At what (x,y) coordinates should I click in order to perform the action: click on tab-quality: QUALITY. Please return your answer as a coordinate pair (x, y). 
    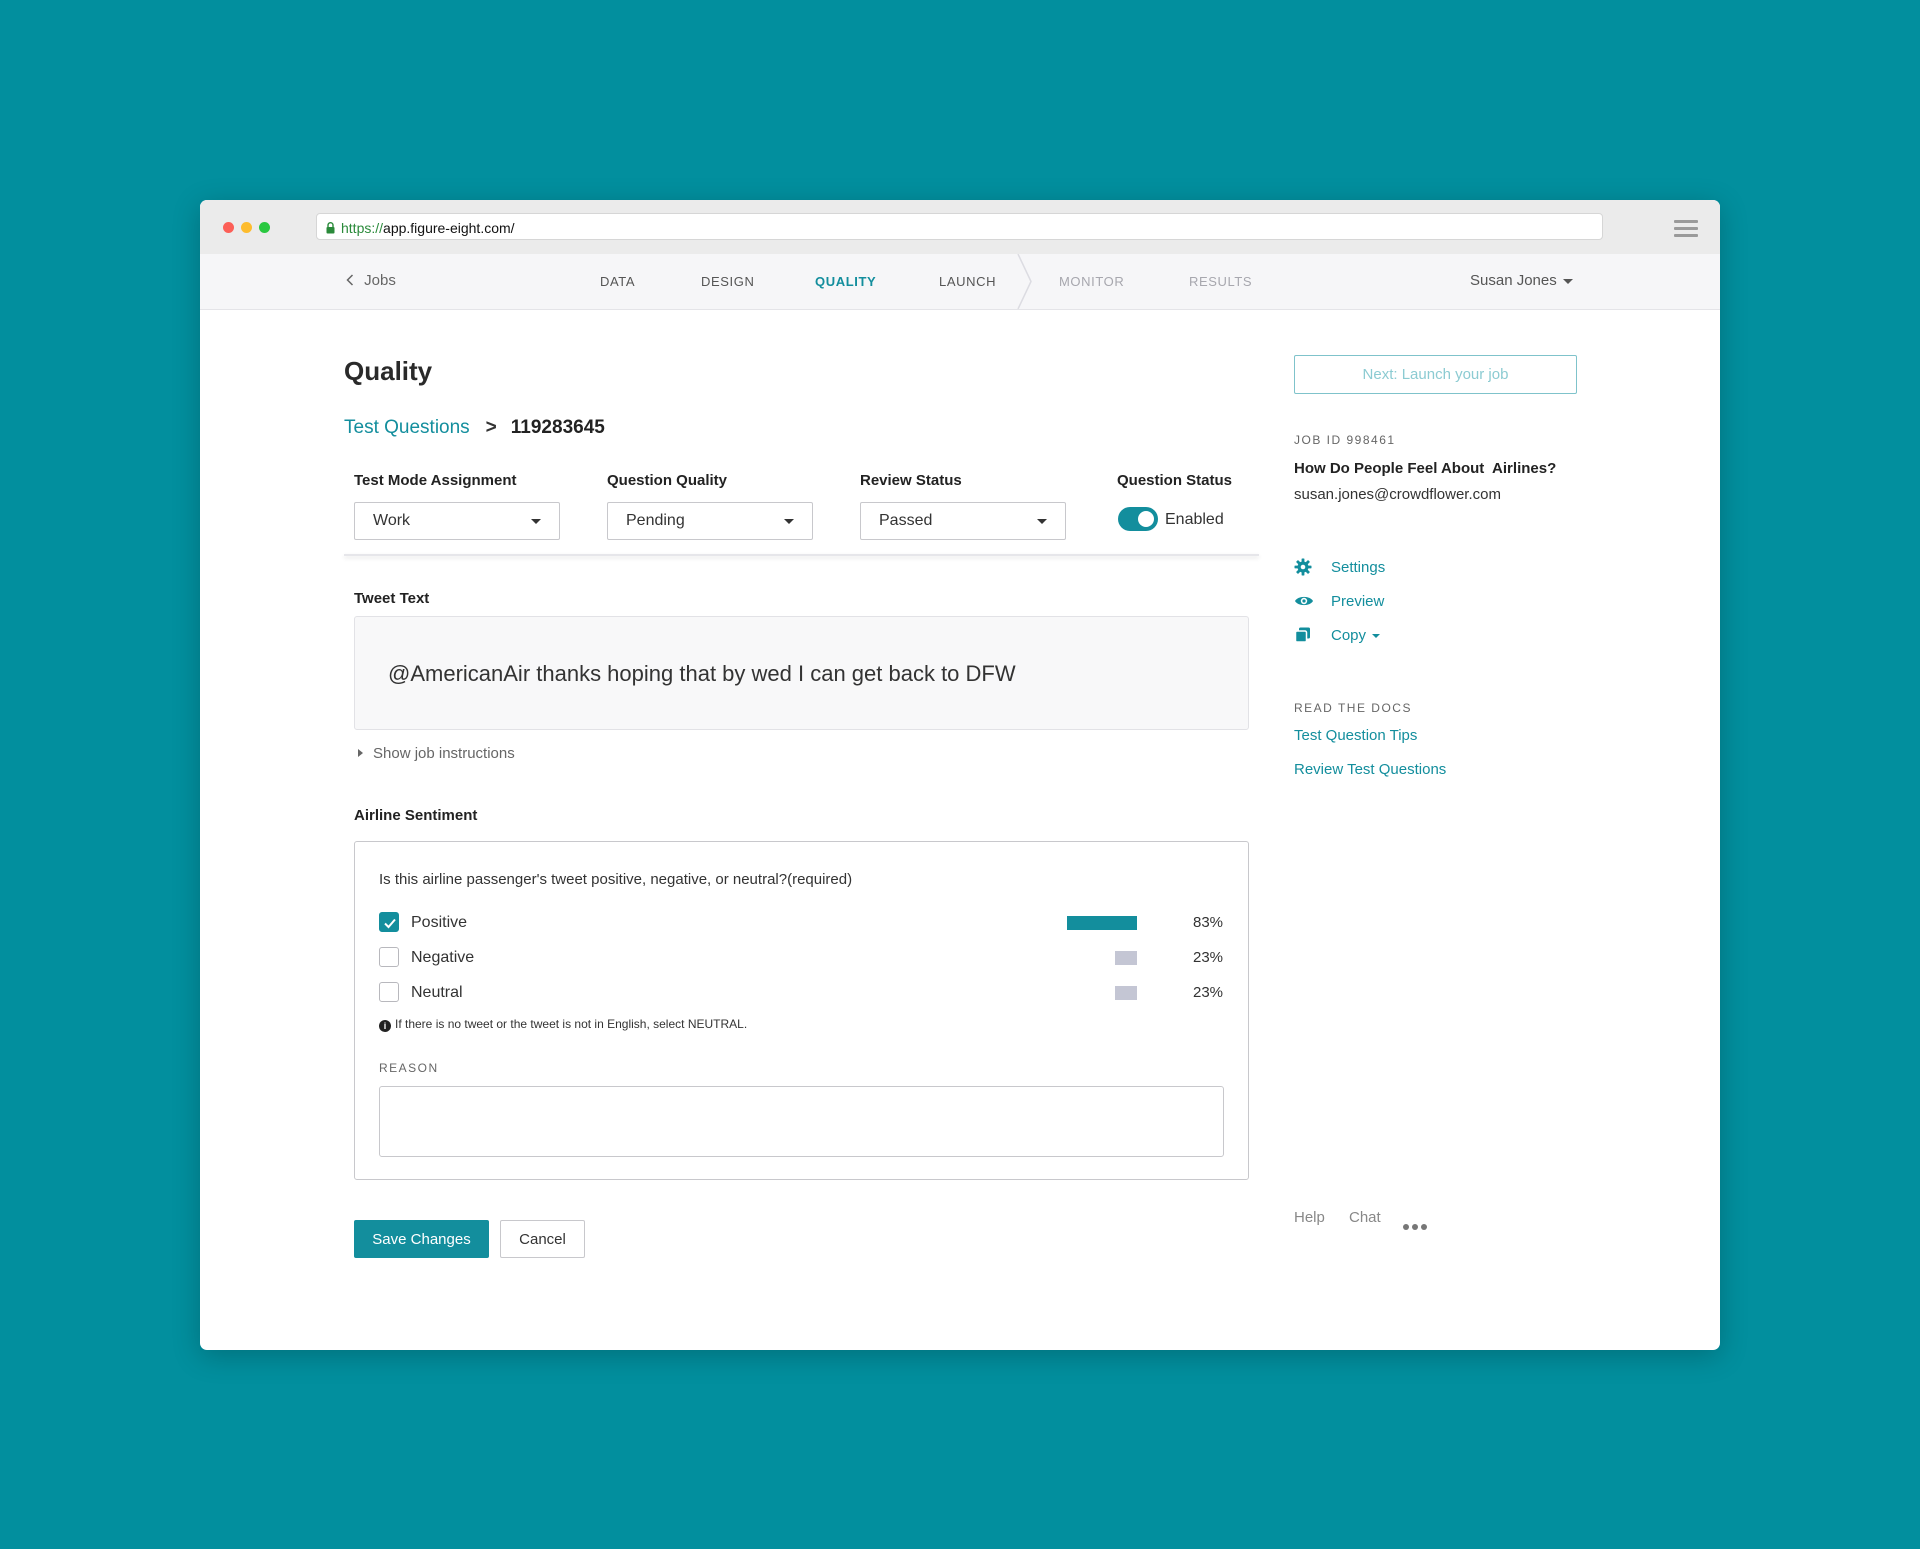
    Looking at the image, I should click on (845, 281).